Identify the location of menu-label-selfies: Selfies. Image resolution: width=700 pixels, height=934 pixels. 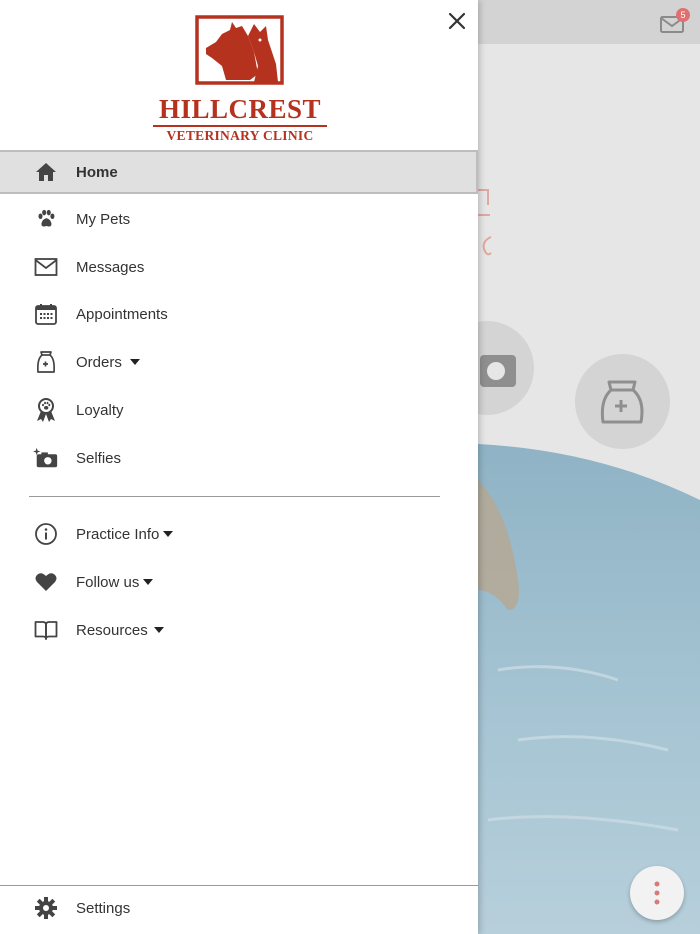
(99, 458).